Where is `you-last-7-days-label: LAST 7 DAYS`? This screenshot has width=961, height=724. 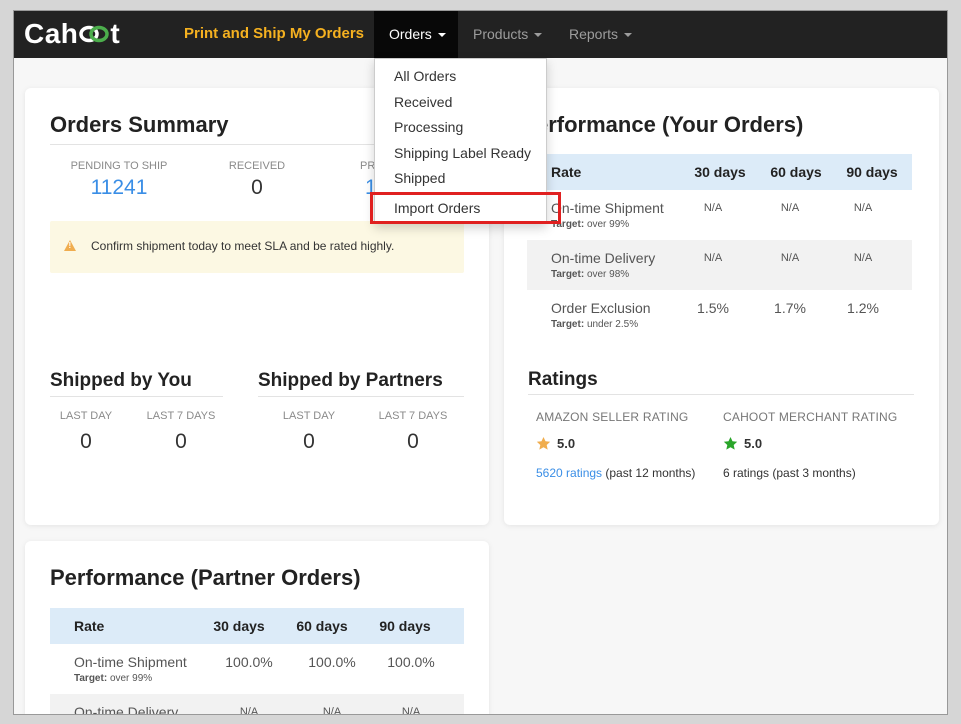
you-last-7-days-label: LAST 7 DAYS is located at coordinates (181, 416).